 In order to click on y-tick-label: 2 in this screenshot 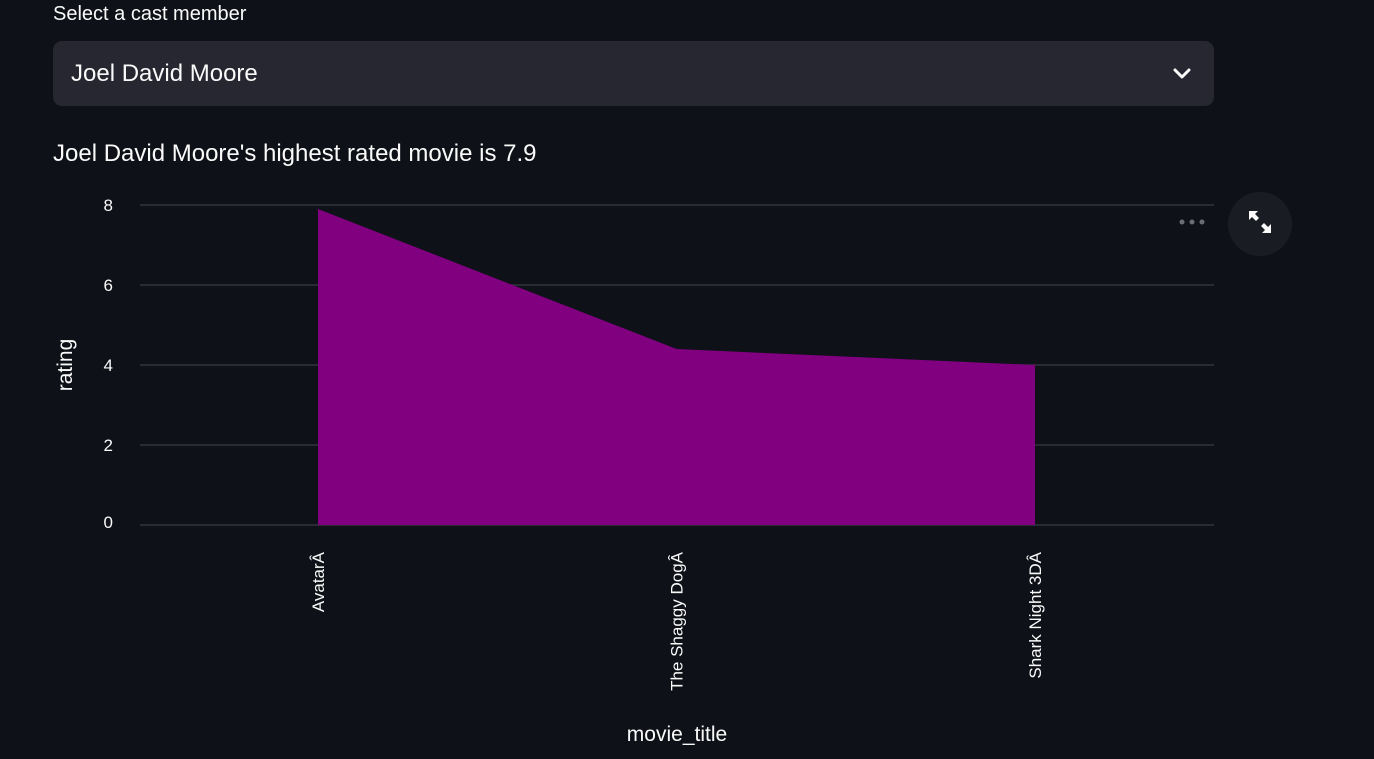, I will do `click(108, 445)`.